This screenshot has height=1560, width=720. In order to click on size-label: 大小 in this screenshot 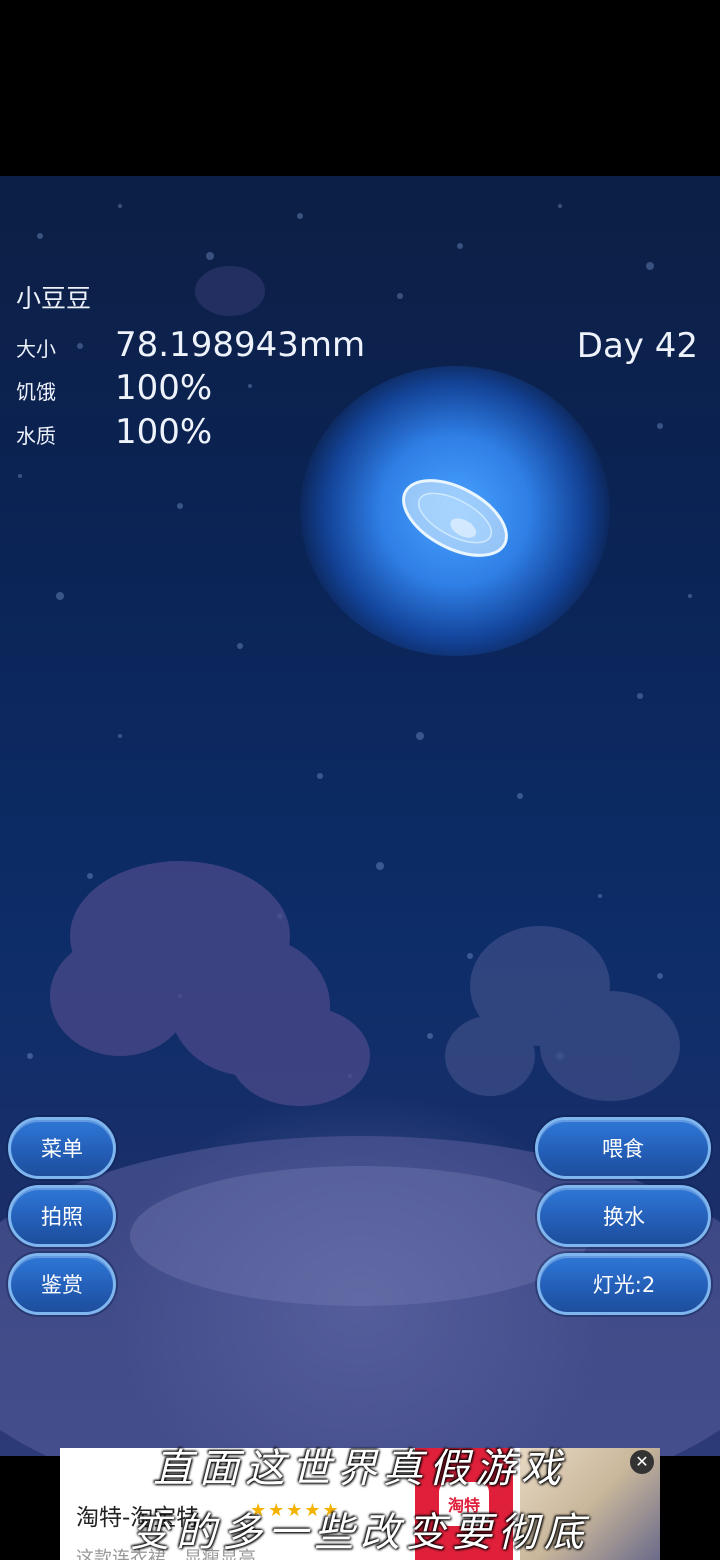, I will do `click(36, 349)`.